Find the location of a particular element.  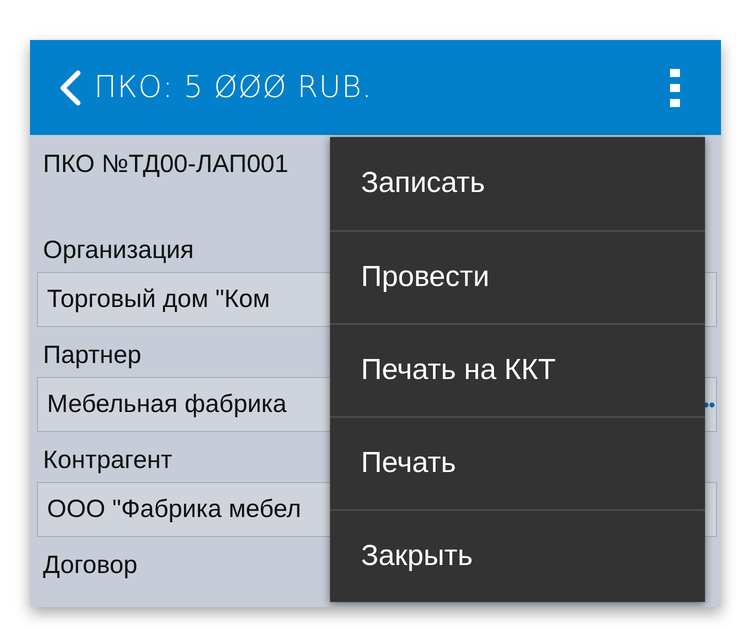

field-label: Контрагент is located at coordinates (107, 460).